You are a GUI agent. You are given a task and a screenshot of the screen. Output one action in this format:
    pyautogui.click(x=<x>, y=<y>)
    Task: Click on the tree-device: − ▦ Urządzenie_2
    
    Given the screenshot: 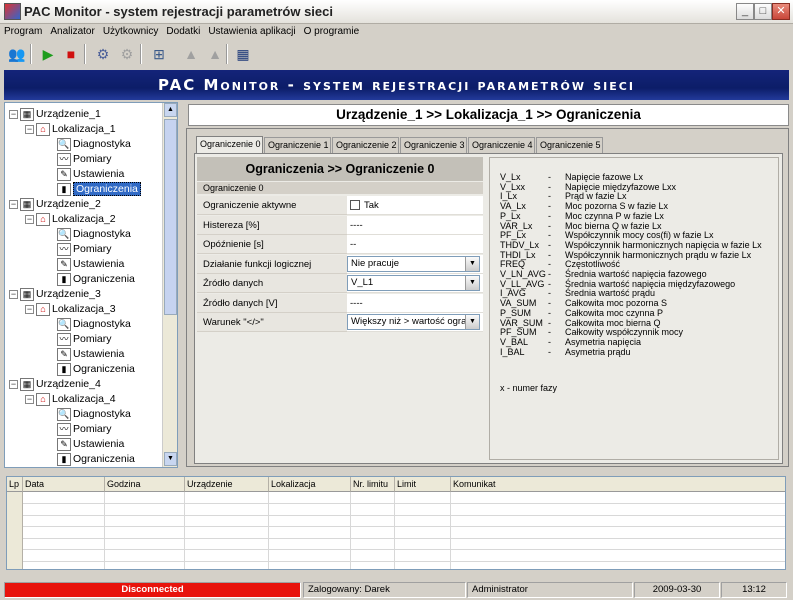 What is the action you would take?
    pyautogui.click(x=55, y=204)
    